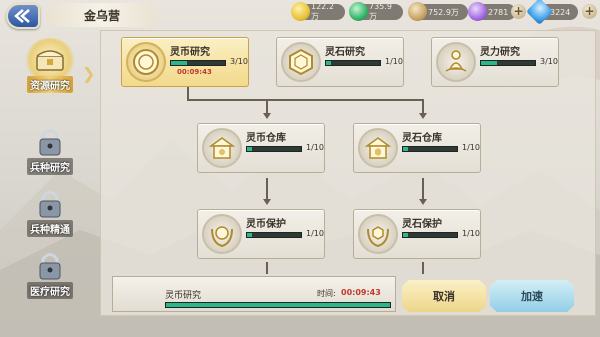 The width and height of the screenshot is (600, 337). I want to click on coin-icon, so click(146, 62).